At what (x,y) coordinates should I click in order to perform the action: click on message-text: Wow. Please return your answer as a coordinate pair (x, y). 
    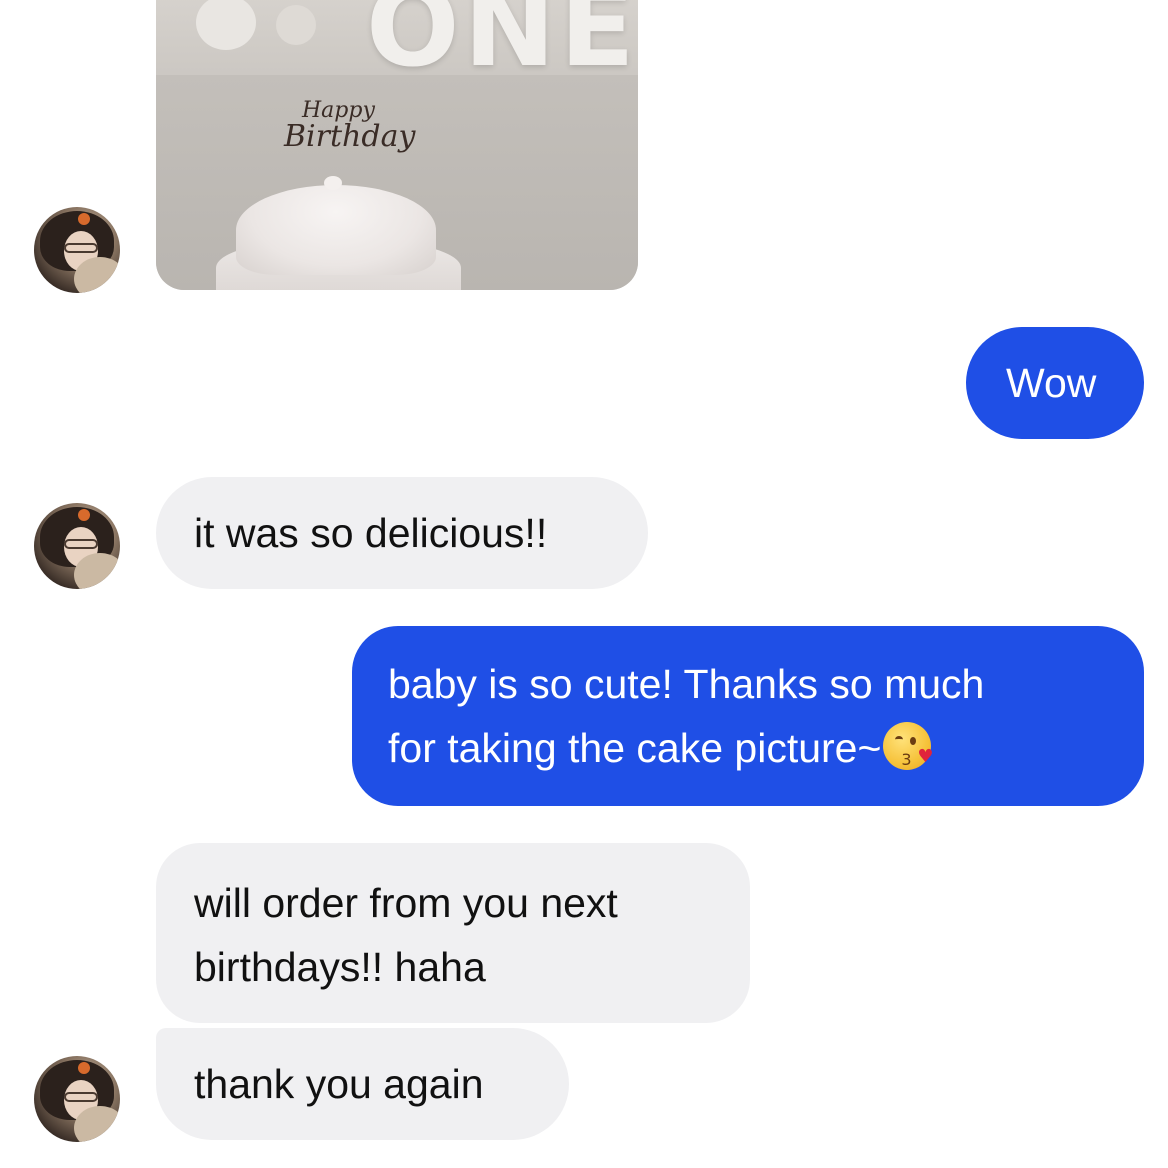
    Looking at the image, I should click on (1051, 383).